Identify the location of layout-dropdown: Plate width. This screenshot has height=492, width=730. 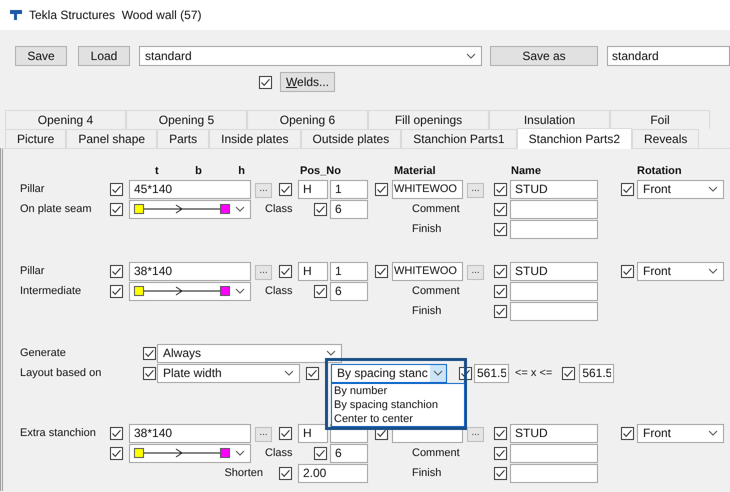
(228, 373).